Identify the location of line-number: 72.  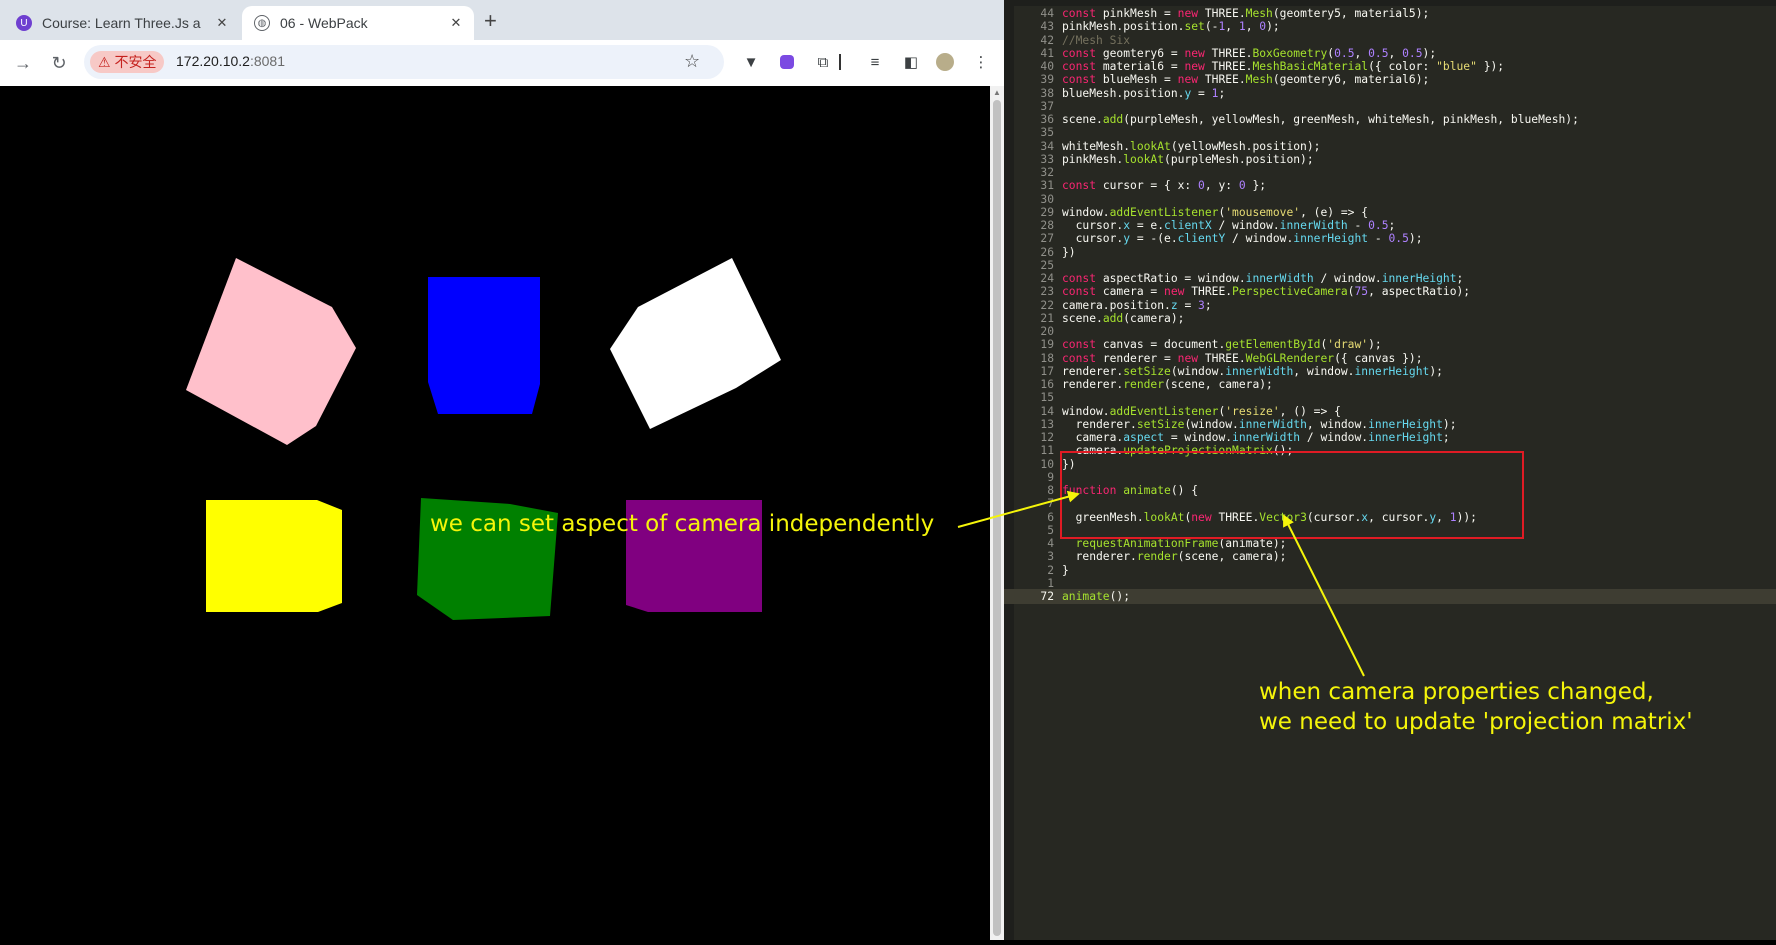
(1047, 596).